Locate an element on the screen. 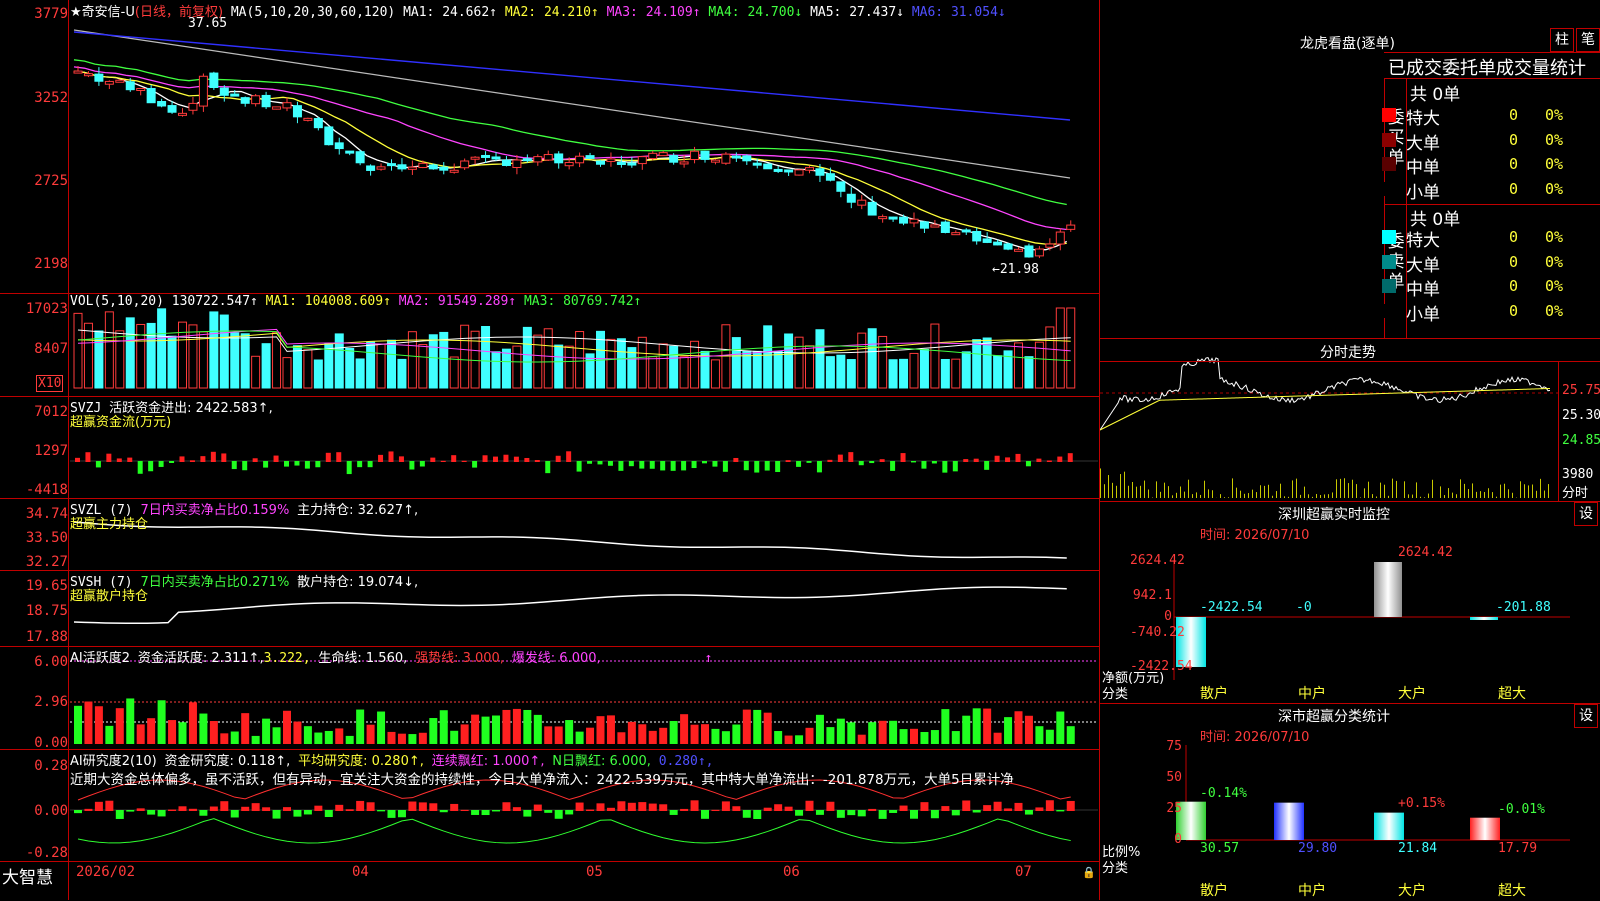  cls-change-1: -0.14% is located at coordinates (1223, 793).